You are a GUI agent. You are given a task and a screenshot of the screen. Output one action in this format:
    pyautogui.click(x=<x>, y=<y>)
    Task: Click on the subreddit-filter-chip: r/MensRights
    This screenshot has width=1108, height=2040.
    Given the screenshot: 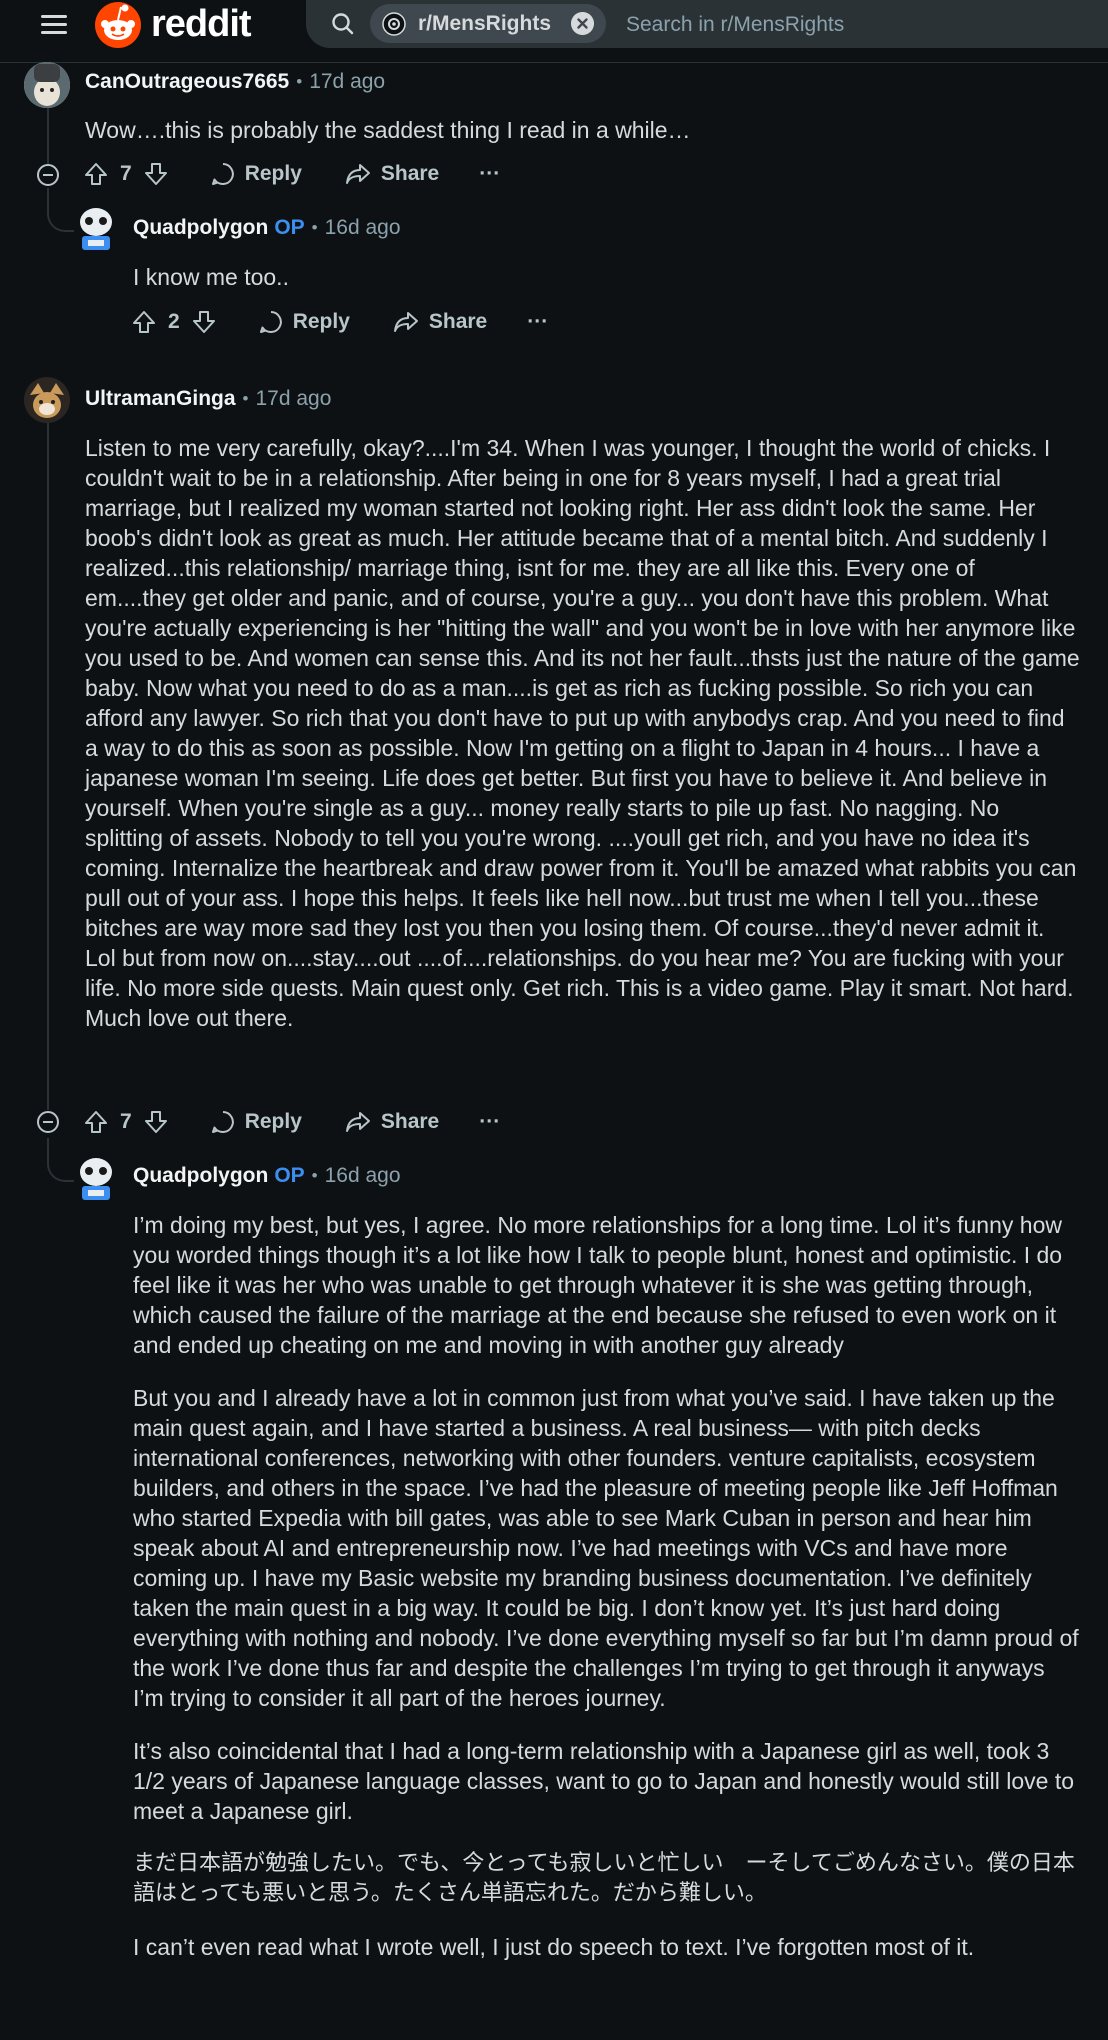 What is the action you would take?
    pyautogui.click(x=488, y=23)
    